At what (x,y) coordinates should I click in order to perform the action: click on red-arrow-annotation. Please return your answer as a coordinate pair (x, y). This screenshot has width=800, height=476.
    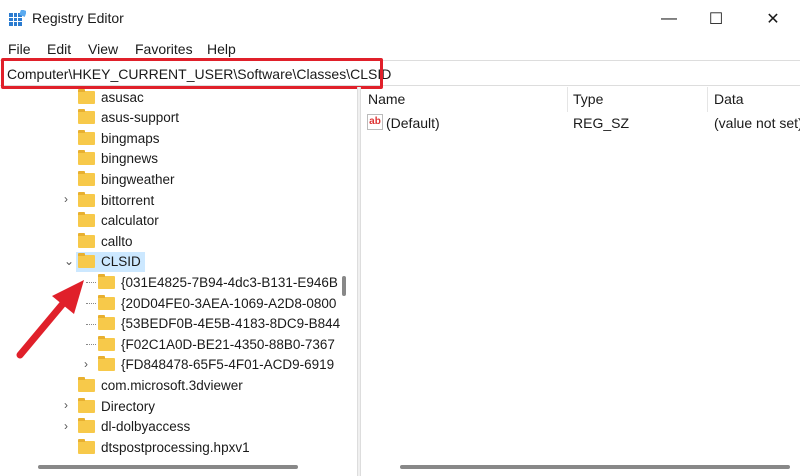
    Looking at the image, I should click on (50, 319).